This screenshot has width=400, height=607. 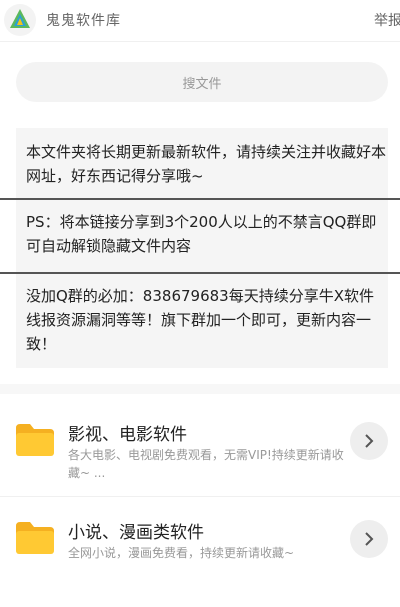 I want to click on notice-text-2: PS：将本链接分享到3个200人以上的不禁言QQ群即可自动解锁隐藏文件内容, so click(x=201, y=234).